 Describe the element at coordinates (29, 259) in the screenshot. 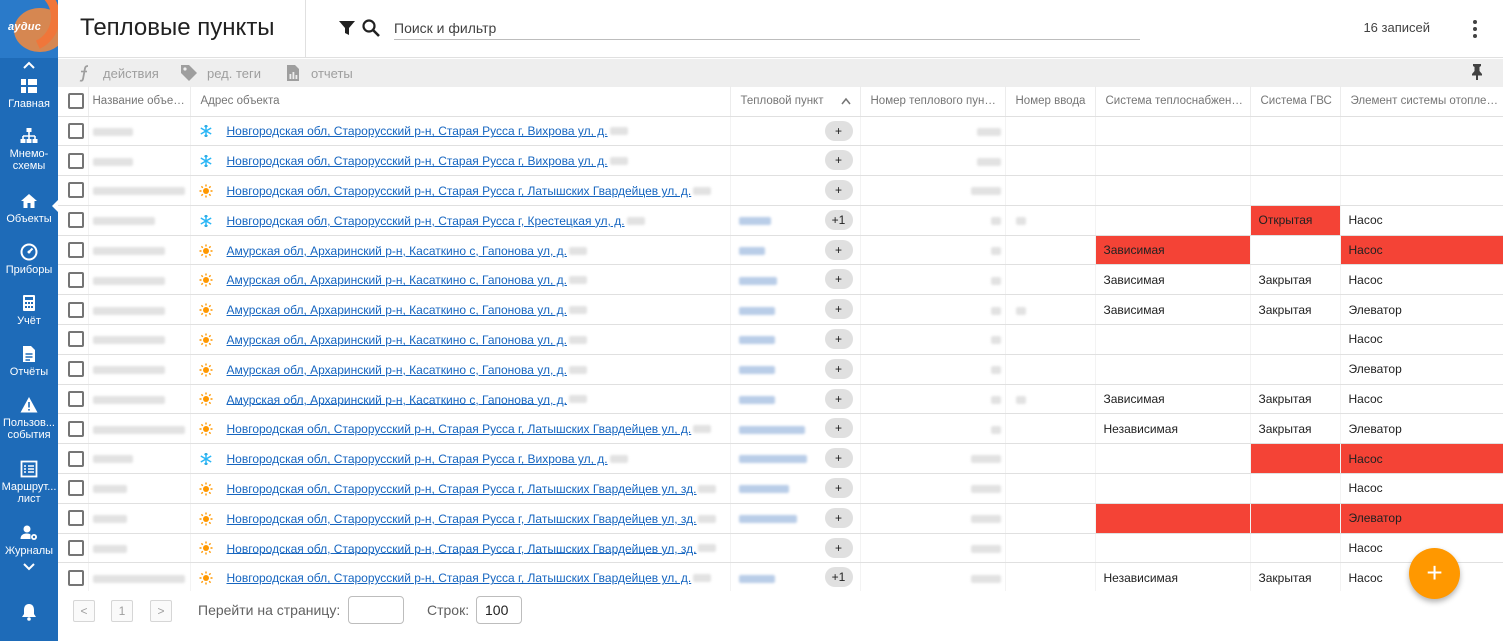

I see `sidebar-item-devices: Приборы` at that location.